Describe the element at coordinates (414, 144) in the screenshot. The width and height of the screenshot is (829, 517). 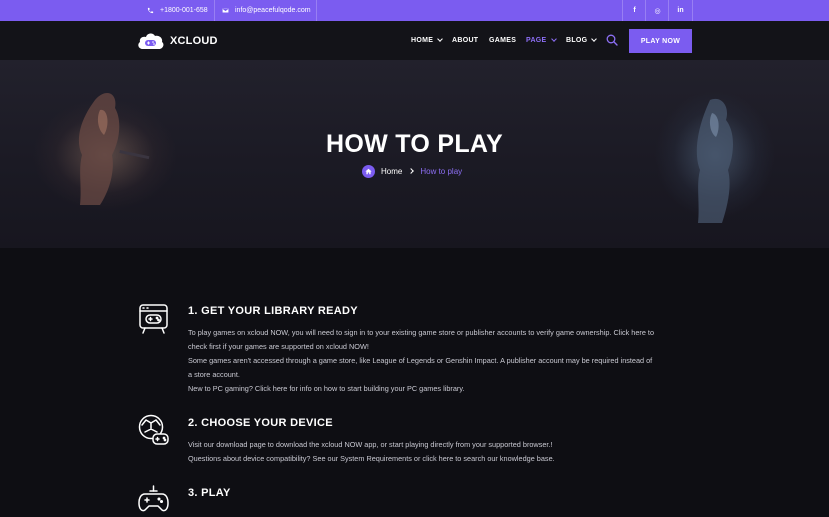
I see `page-title: HOW TO PLAY` at that location.